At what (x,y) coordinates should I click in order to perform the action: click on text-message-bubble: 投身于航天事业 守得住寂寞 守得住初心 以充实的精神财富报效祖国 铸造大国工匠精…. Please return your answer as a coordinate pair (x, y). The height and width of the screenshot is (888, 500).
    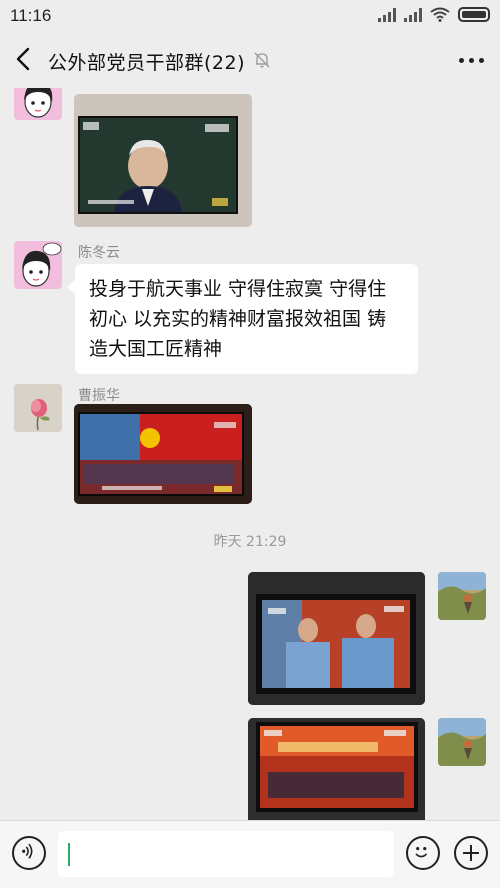
    Looking at the image, I should click on (242, 319).